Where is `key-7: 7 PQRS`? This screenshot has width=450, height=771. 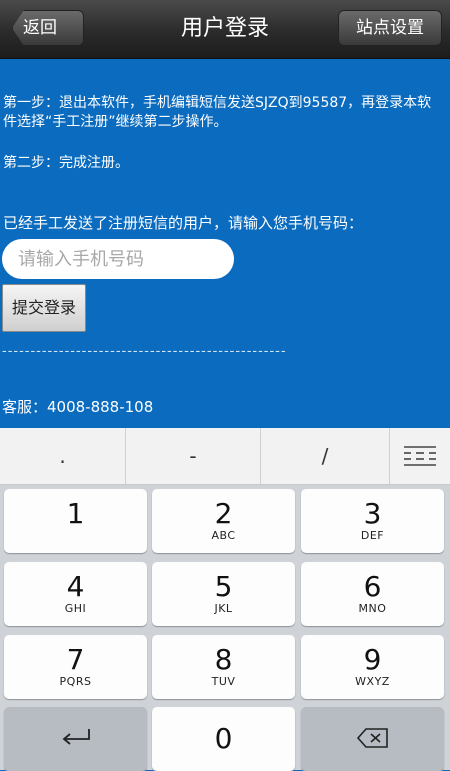 key-7: 7 PQRS is located at coordinates (75, 667).